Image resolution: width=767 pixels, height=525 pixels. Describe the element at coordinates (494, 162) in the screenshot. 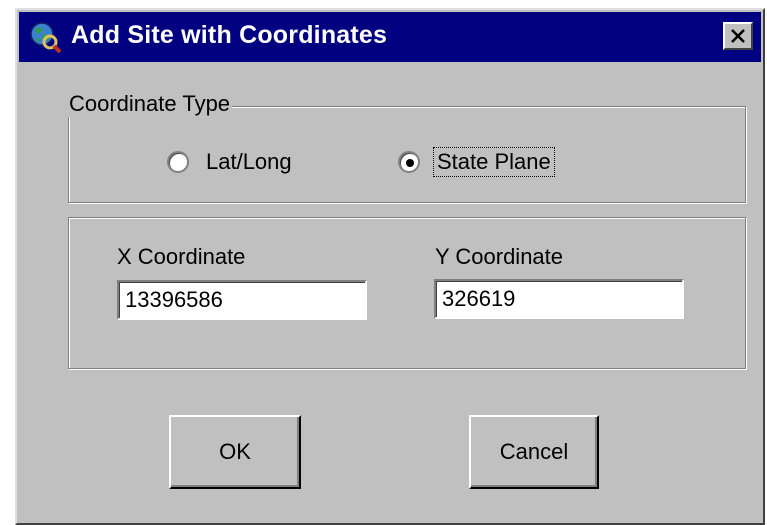

I see `radio-label-state-plane: State Plane` at that location.